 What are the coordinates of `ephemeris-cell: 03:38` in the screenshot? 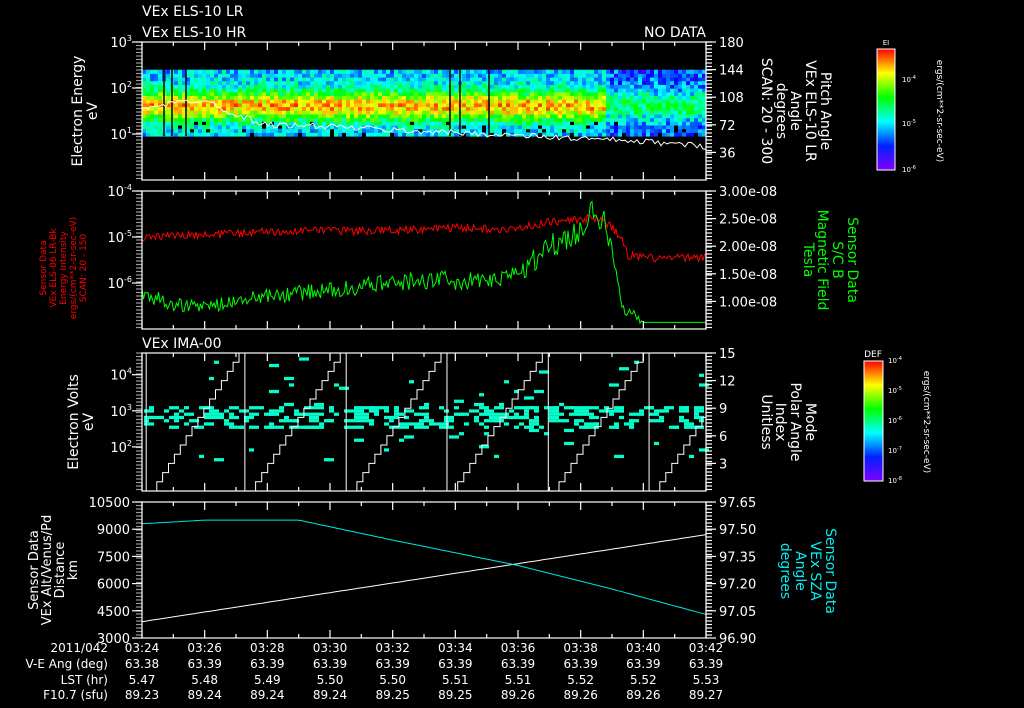 It's located at (580, 648).